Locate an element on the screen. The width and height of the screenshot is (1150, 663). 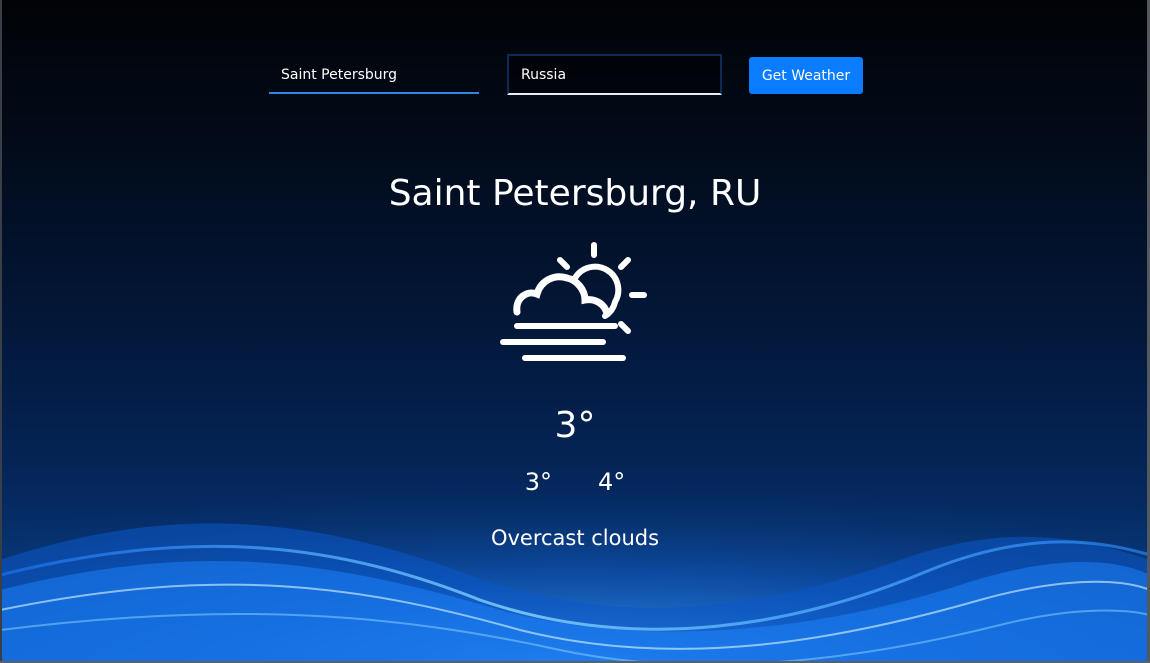
country-input is located at coordinates (614, 74).